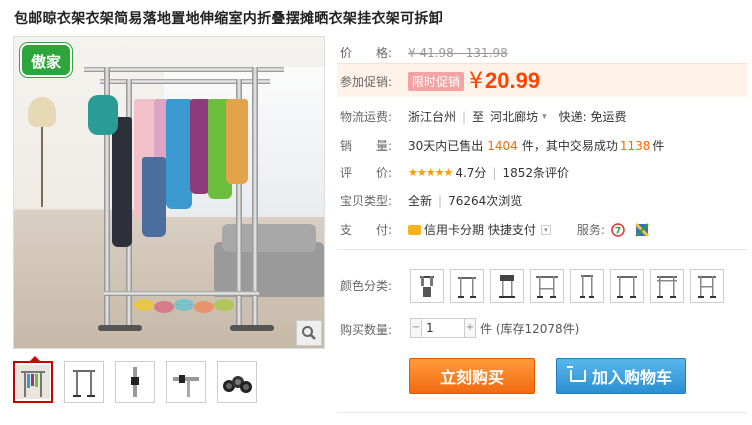  What do you see at coordinates (366, 117) in the screenshot?
I see `shipping-label: 物流运费:` at bounding box center [366, 117].